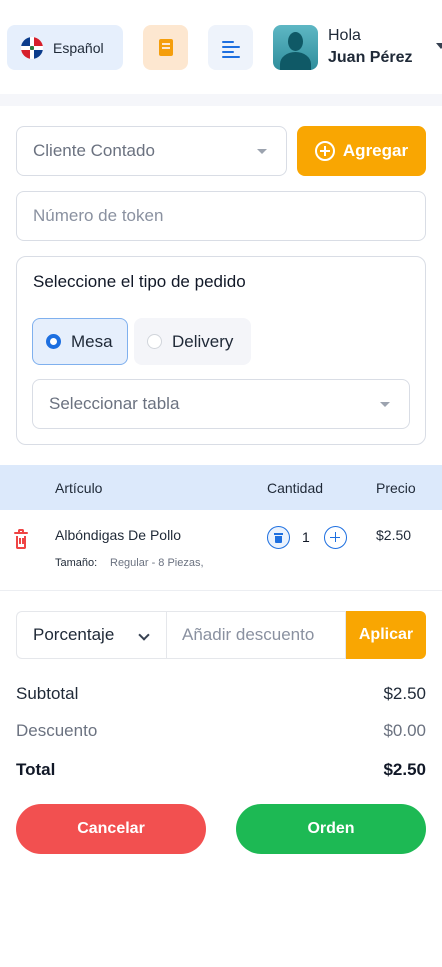  I want to click on radio-unselected-icon, so click(154, 341).